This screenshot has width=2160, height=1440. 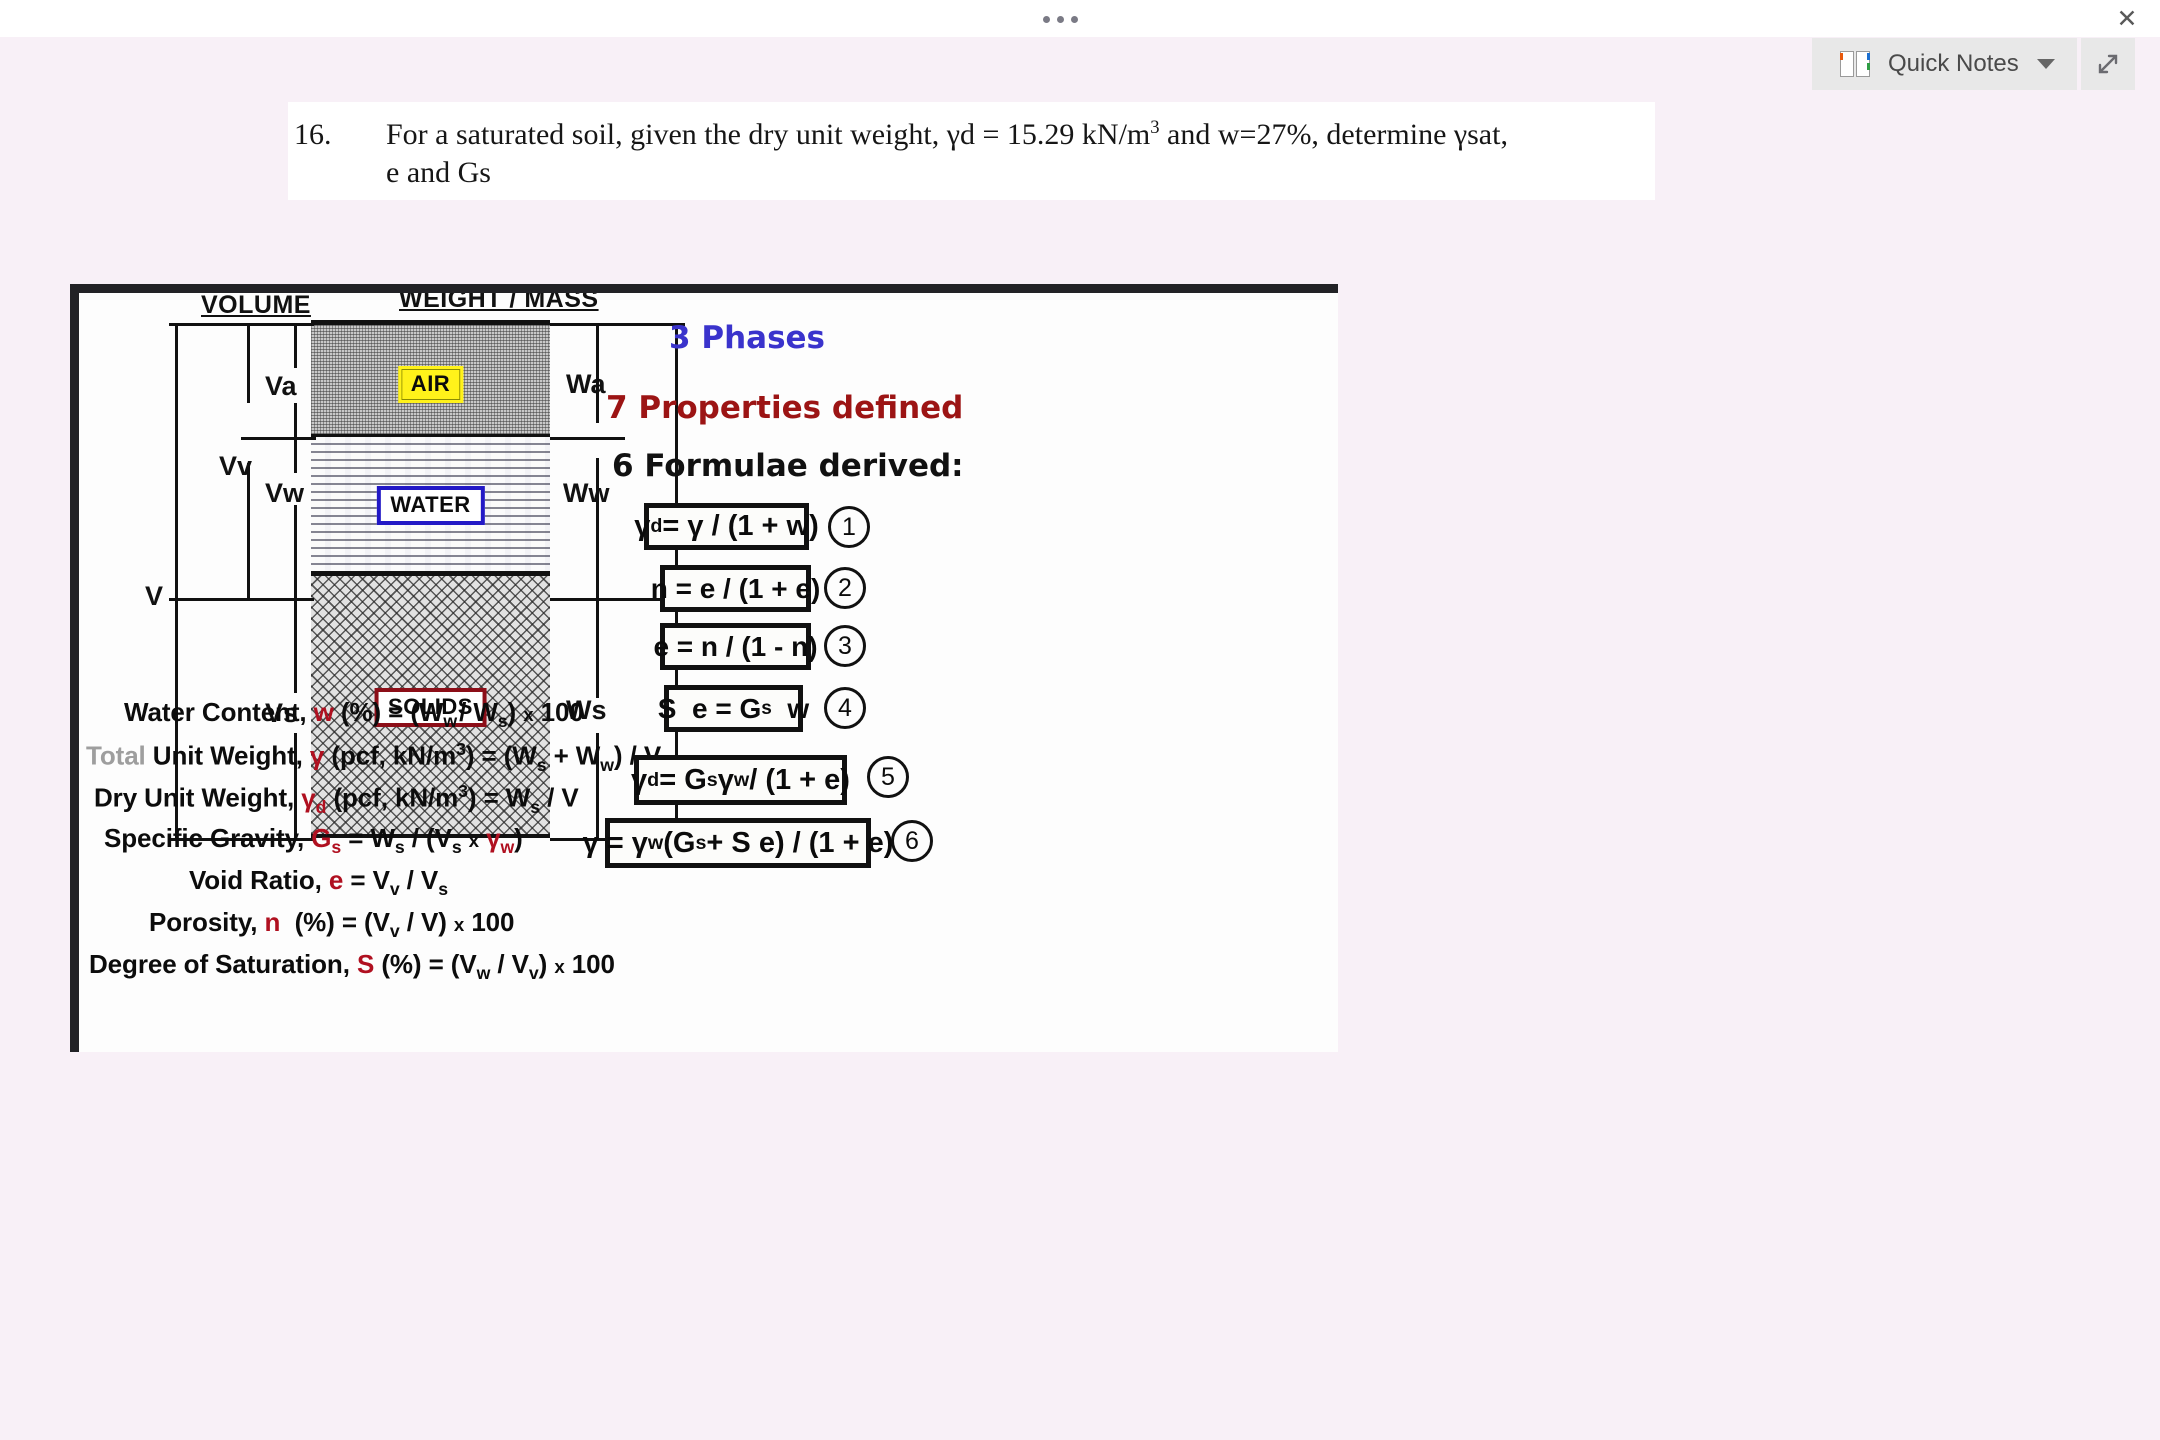 I want to click on formula-number-4: 4, so click(x=845, y=708).